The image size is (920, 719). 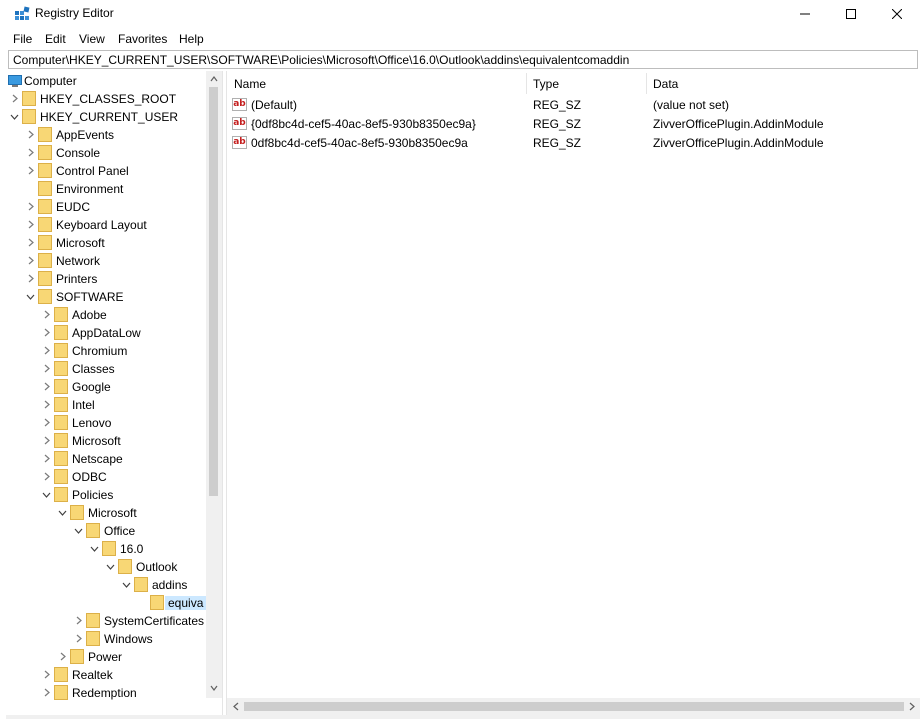 What do you see at coordinates (546, 84) in the screenshot?
I see `column-header-type: Type` at bounding box center [546, 84].